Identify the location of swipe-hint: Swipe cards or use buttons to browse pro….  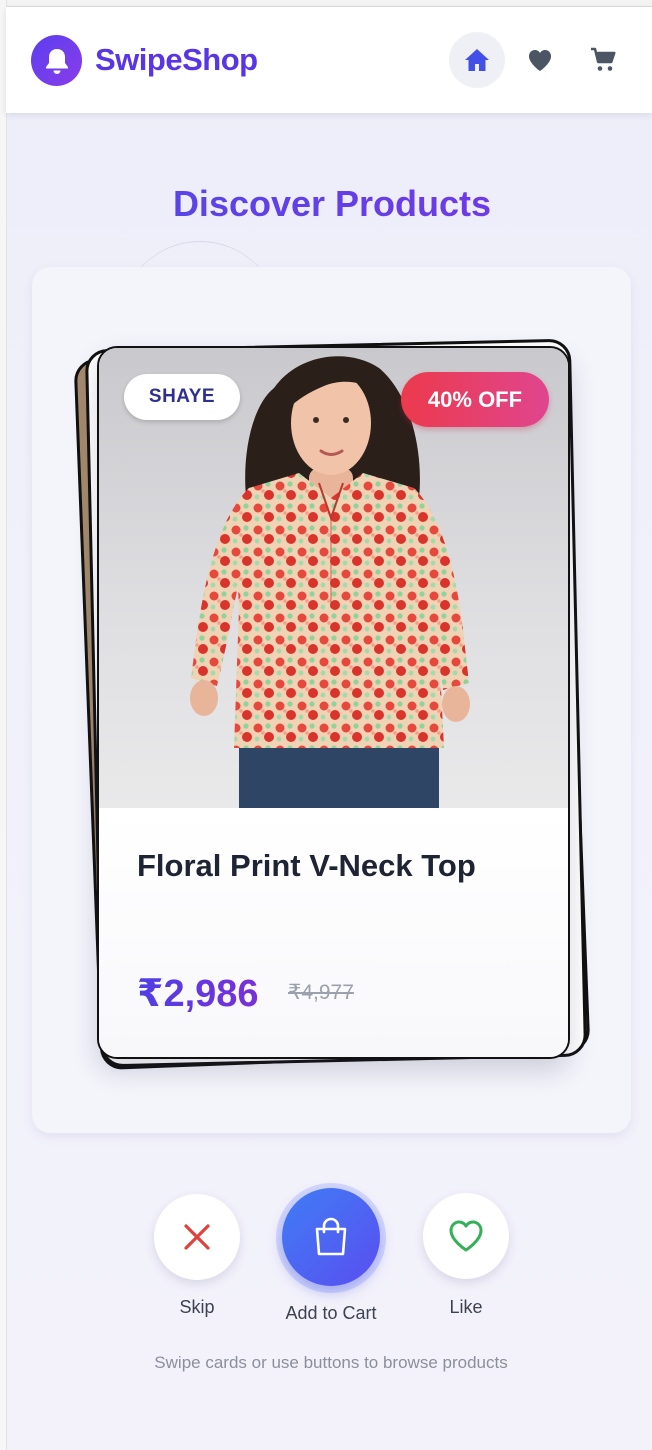
(331, 1362).